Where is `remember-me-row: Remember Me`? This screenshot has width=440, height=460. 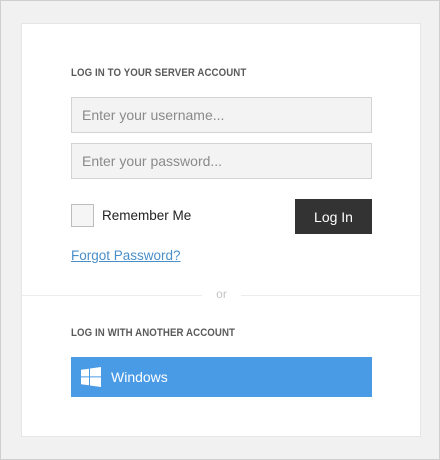 remember-me-row: Remember Me is located at coordinates (131, 215).